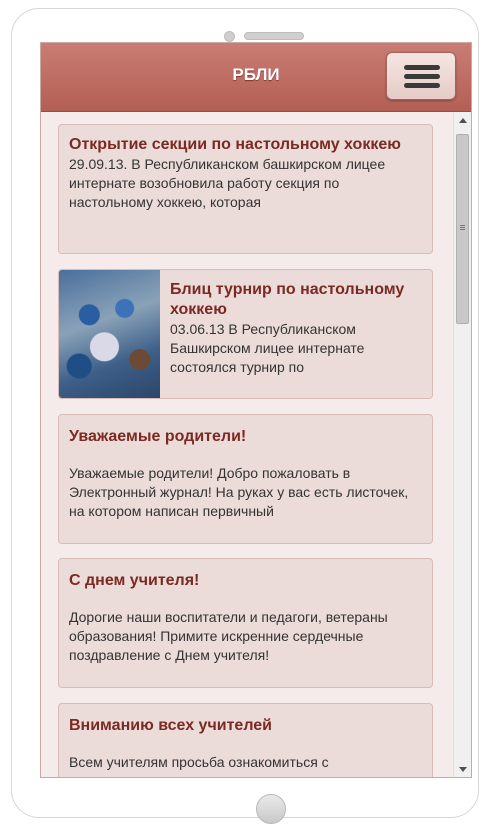  I want to click on speaker-grille, so click(274, 36).